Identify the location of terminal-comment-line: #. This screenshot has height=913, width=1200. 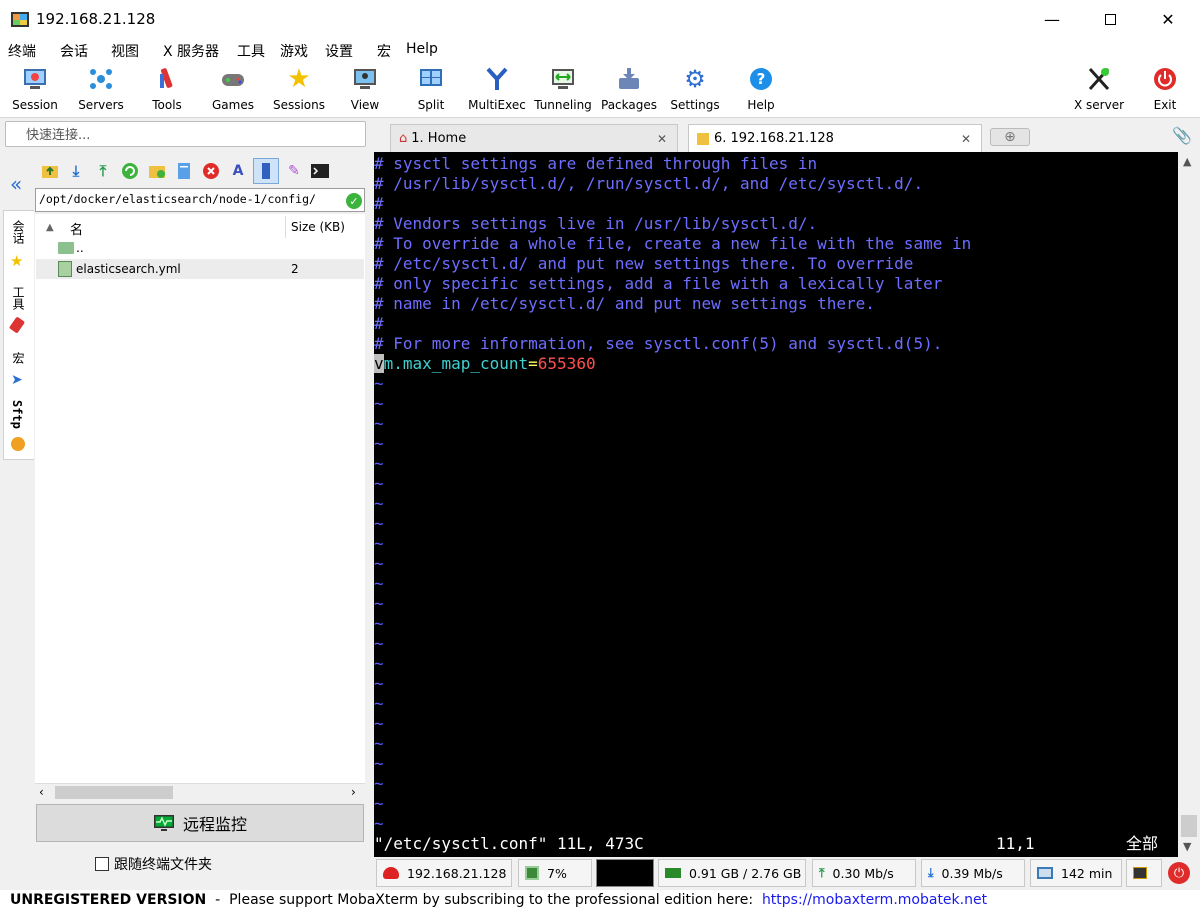
(379, 203).